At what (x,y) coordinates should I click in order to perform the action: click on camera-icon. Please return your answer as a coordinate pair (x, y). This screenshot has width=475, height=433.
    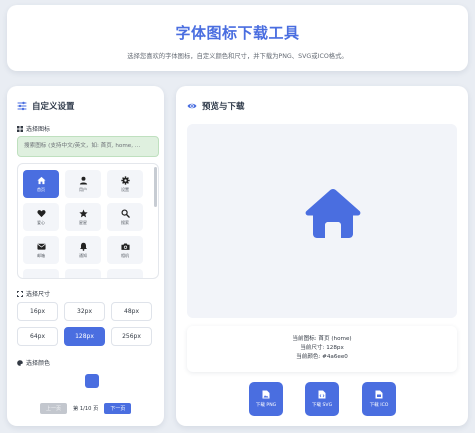
    Looking at the image, I should click on (125, 246).